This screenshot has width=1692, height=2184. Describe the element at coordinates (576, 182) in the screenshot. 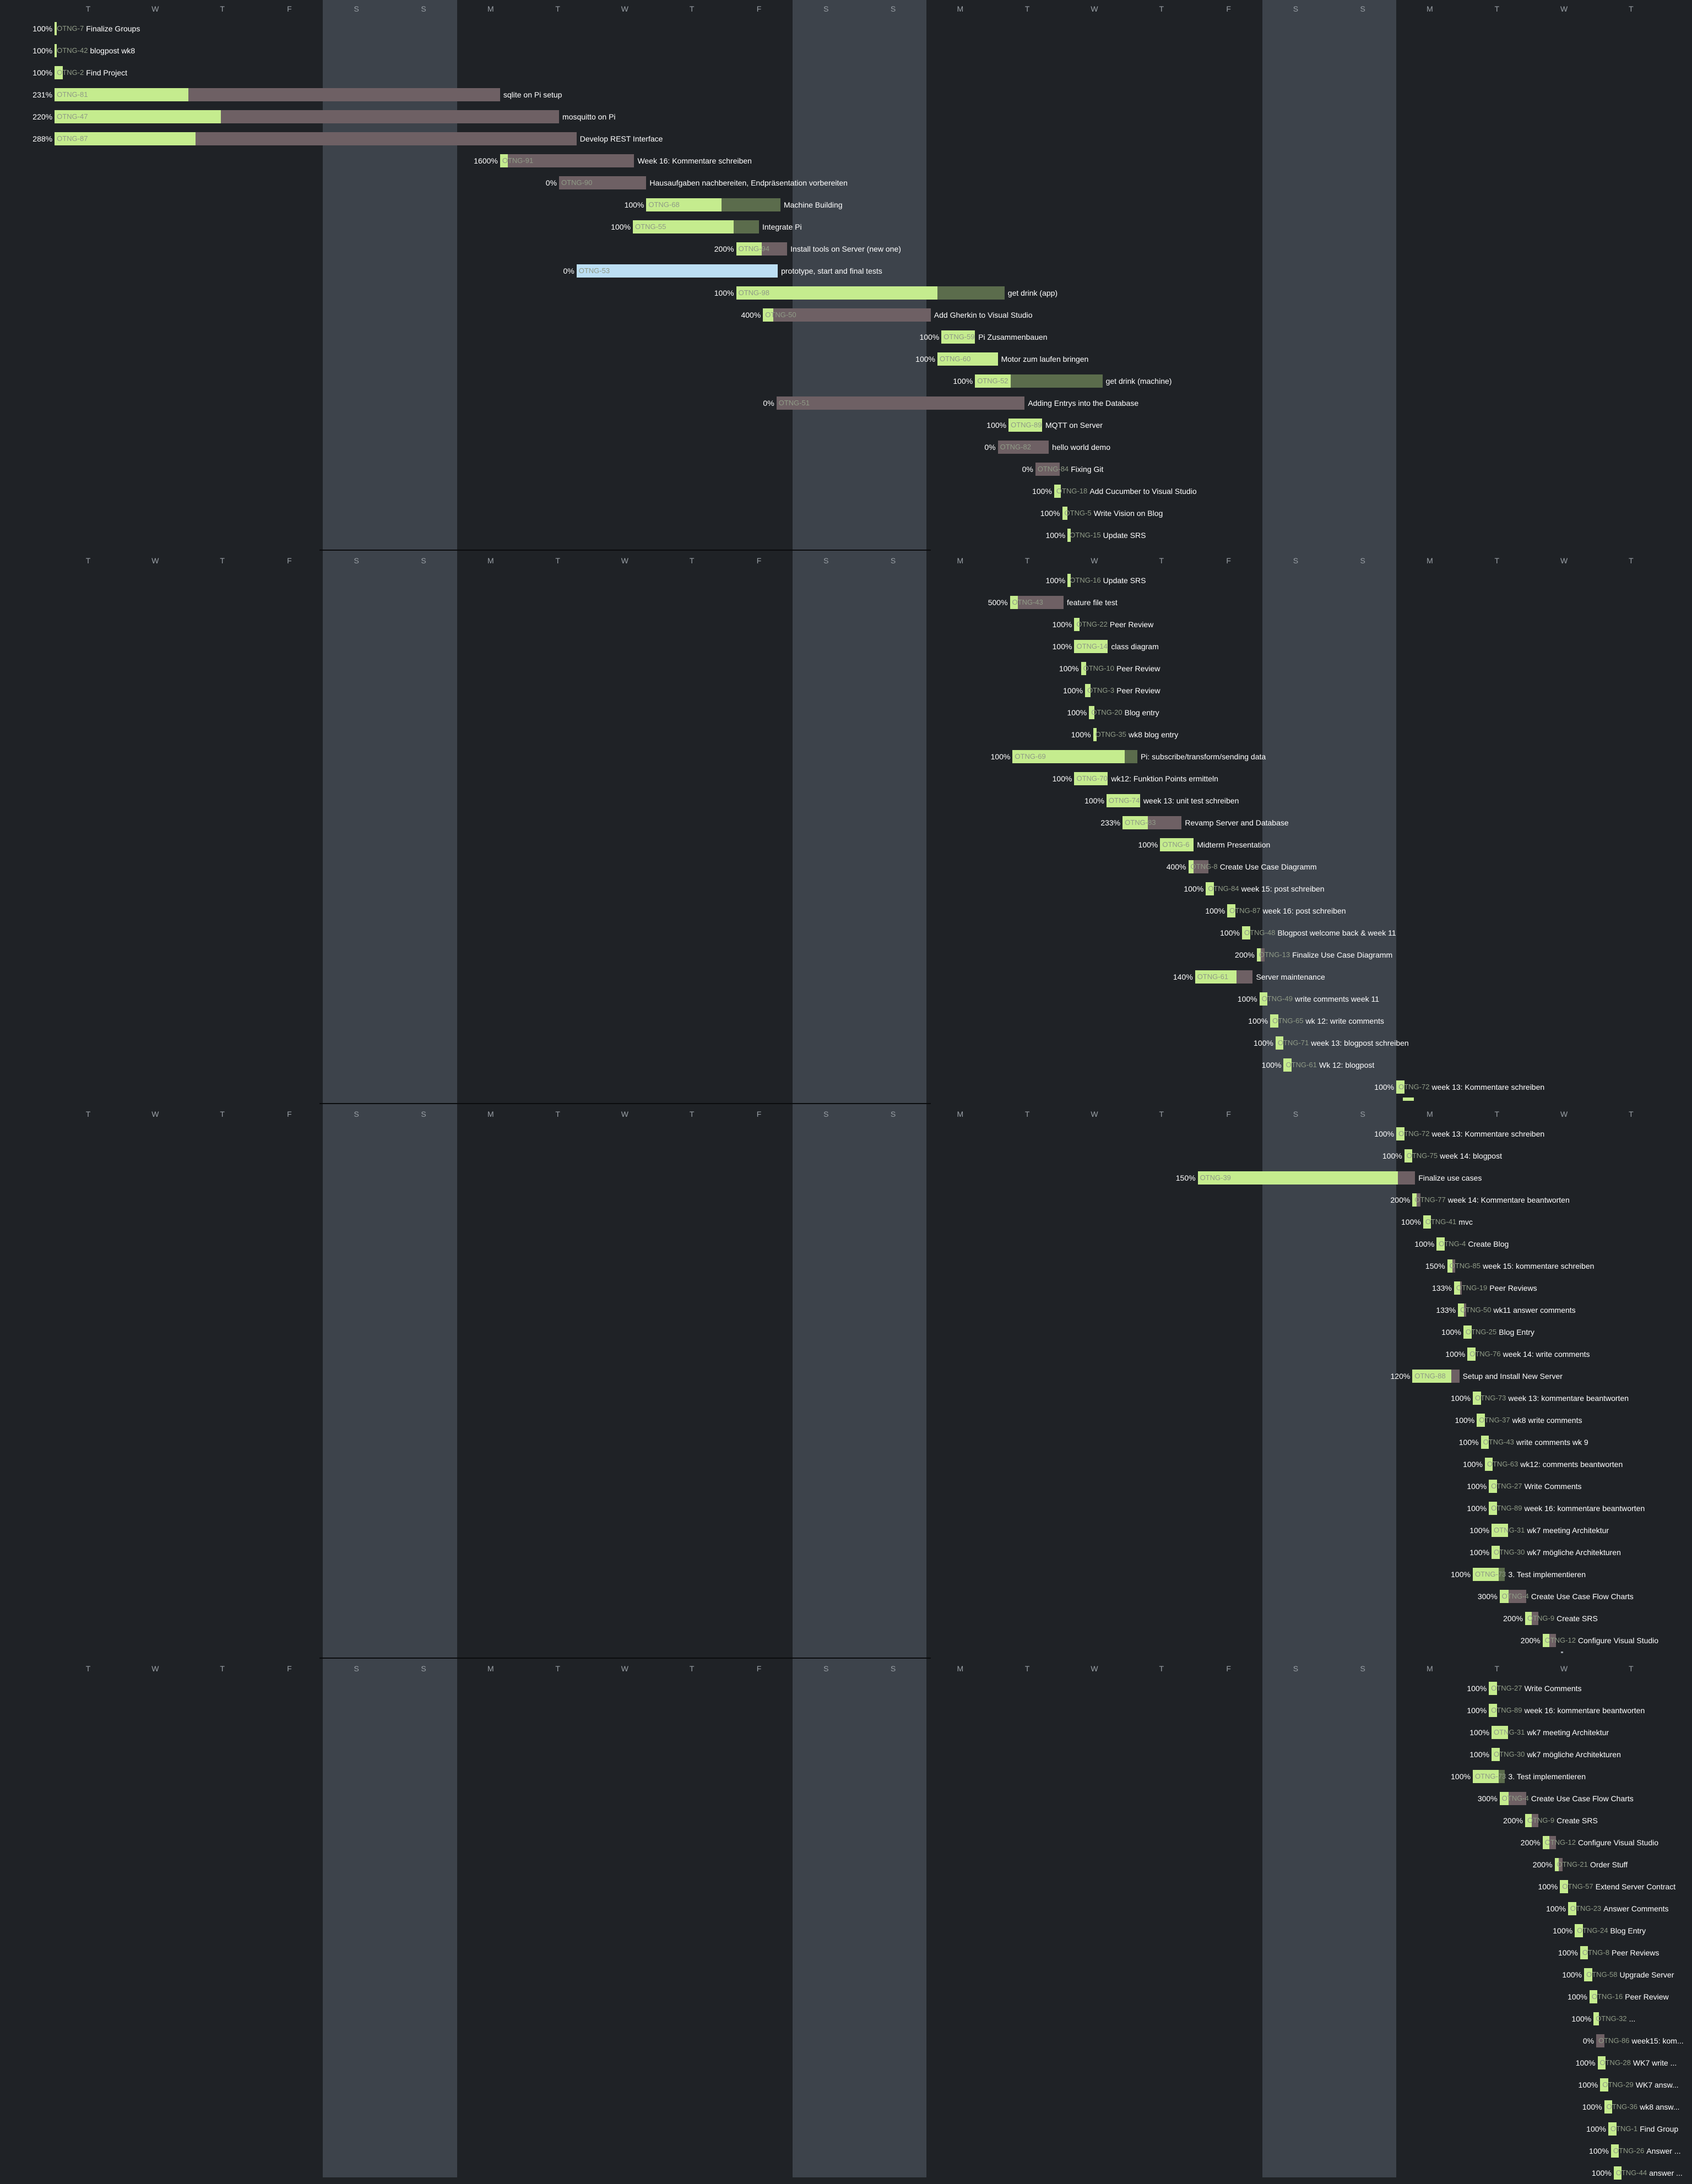

I see `task-key: OTNG-90` at that location.